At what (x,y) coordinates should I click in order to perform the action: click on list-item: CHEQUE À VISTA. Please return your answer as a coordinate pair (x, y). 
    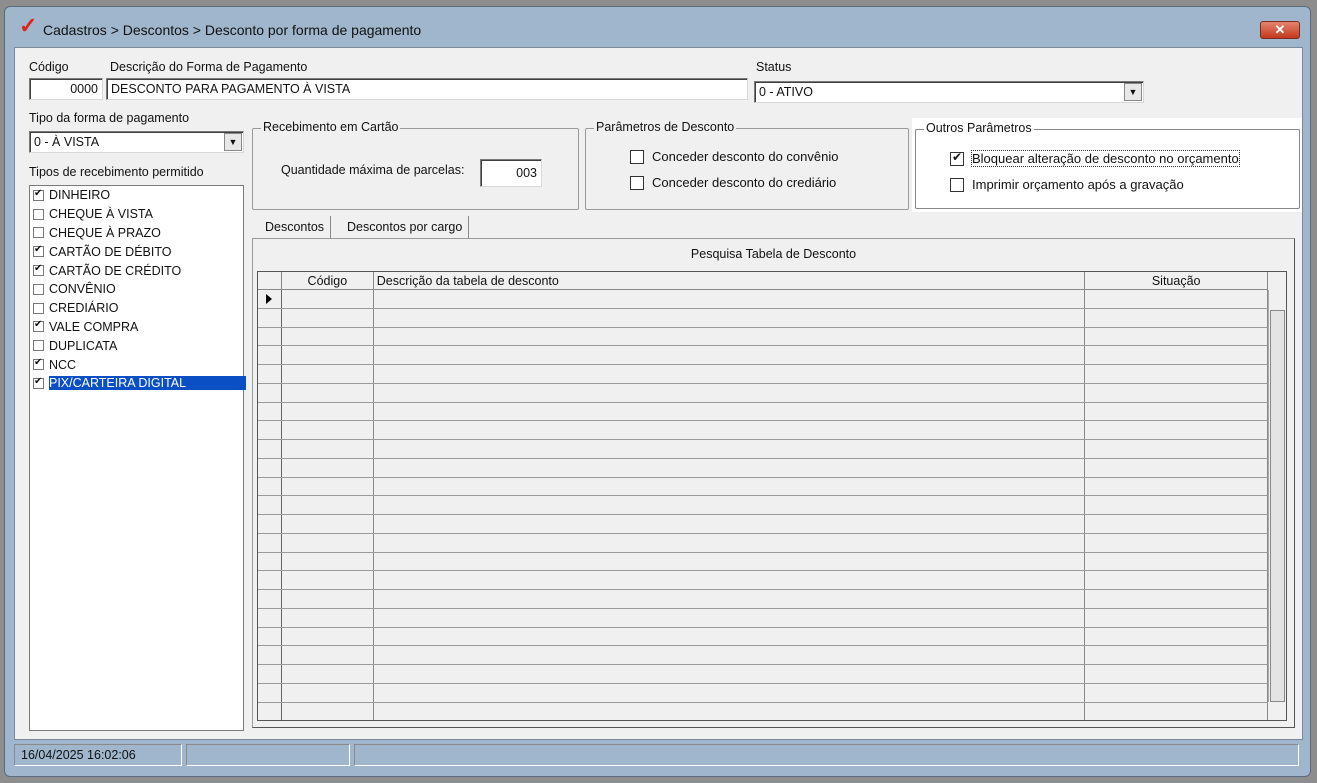
    Looking at the image, I should click on (136, 214).